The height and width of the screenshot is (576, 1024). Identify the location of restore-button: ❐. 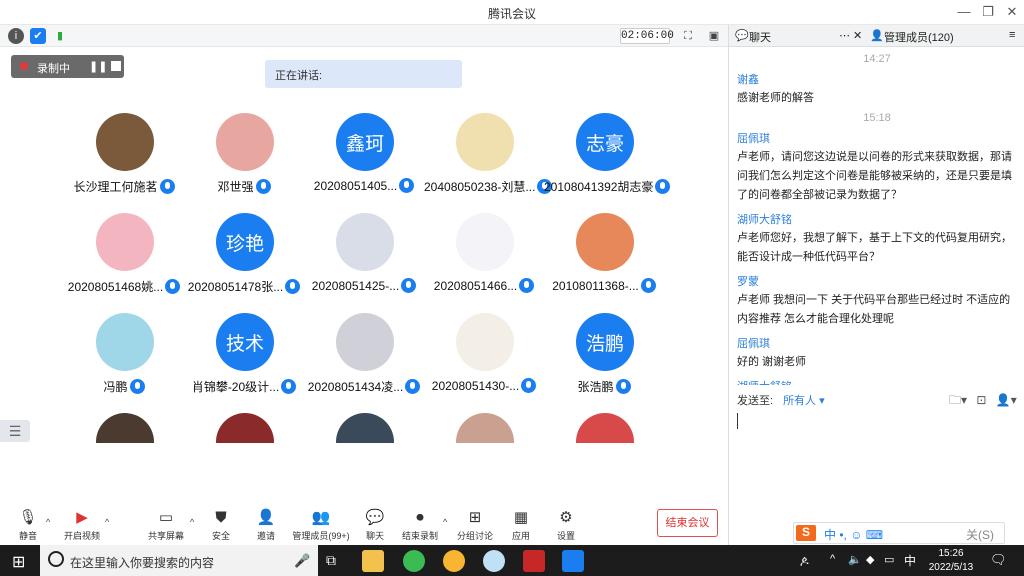
(988, 12).